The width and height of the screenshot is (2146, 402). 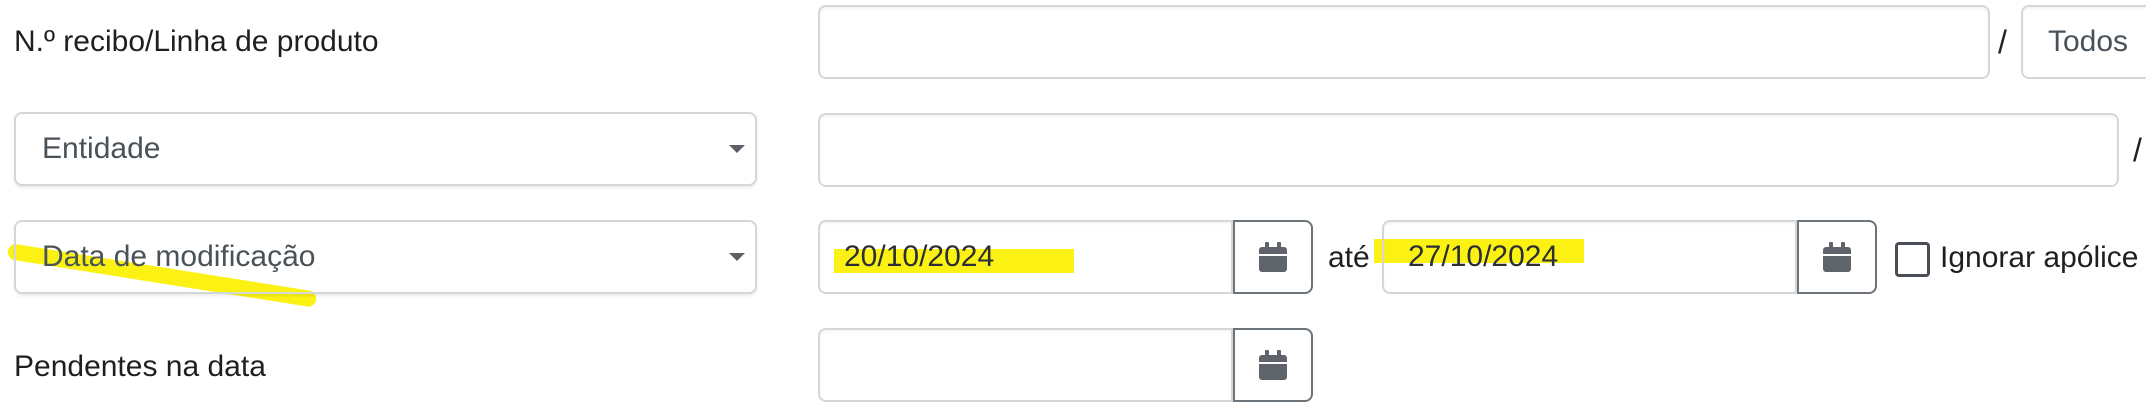 I want to click on pending-date-input, so click(x=1025, y=365).